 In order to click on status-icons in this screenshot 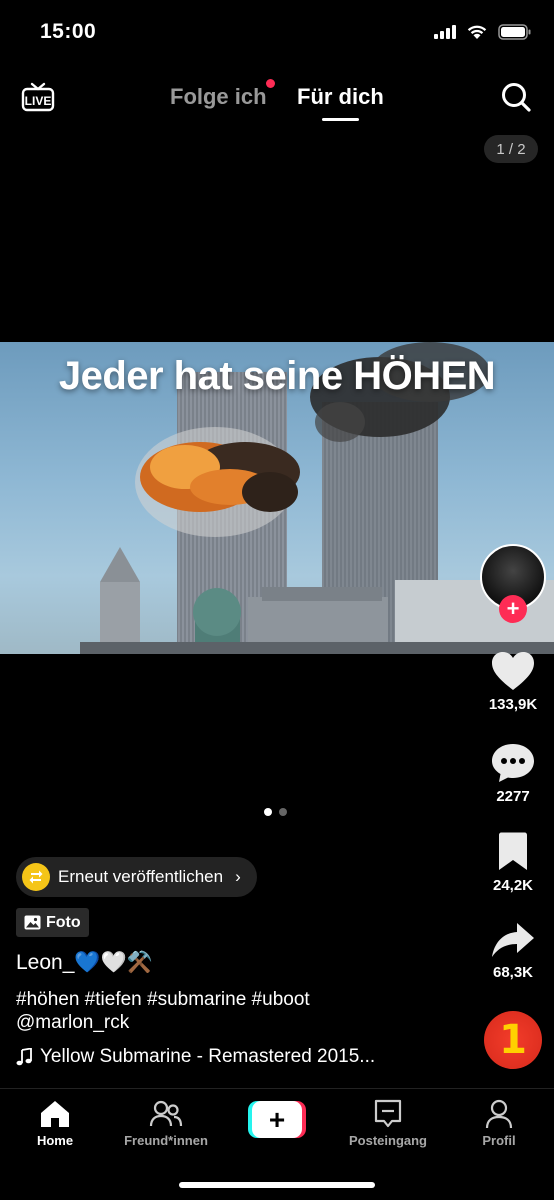, I will do `click(483, 32)`.